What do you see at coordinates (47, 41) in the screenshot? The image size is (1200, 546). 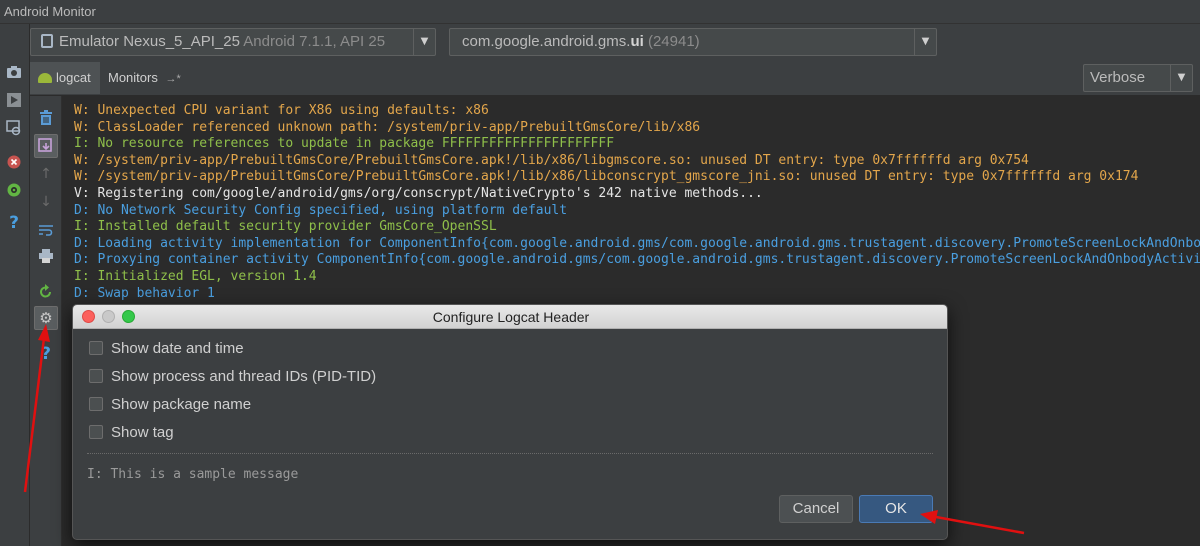 I see `device-icon` at bounding box center [47, 41].